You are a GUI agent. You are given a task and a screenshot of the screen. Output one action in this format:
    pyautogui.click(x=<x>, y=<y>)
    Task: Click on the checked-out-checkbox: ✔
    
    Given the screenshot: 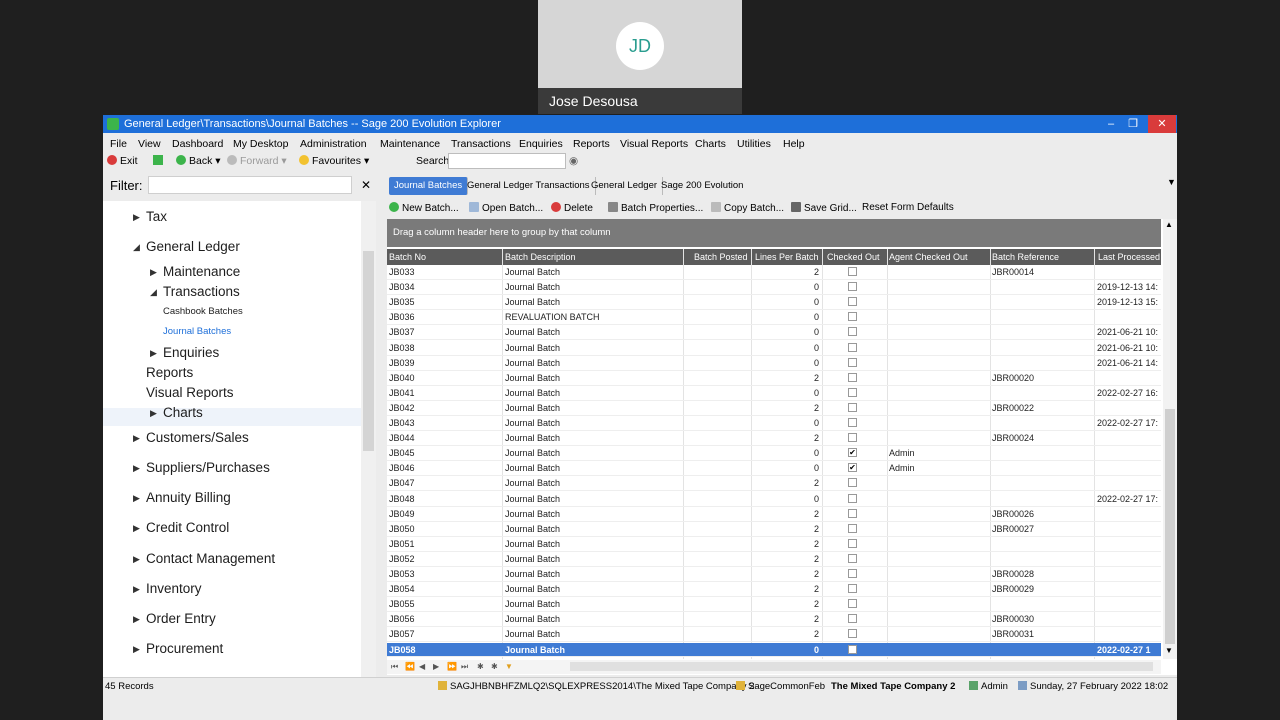 What is the action you would take?
    pyautogui.click(x=852, y=468)
    